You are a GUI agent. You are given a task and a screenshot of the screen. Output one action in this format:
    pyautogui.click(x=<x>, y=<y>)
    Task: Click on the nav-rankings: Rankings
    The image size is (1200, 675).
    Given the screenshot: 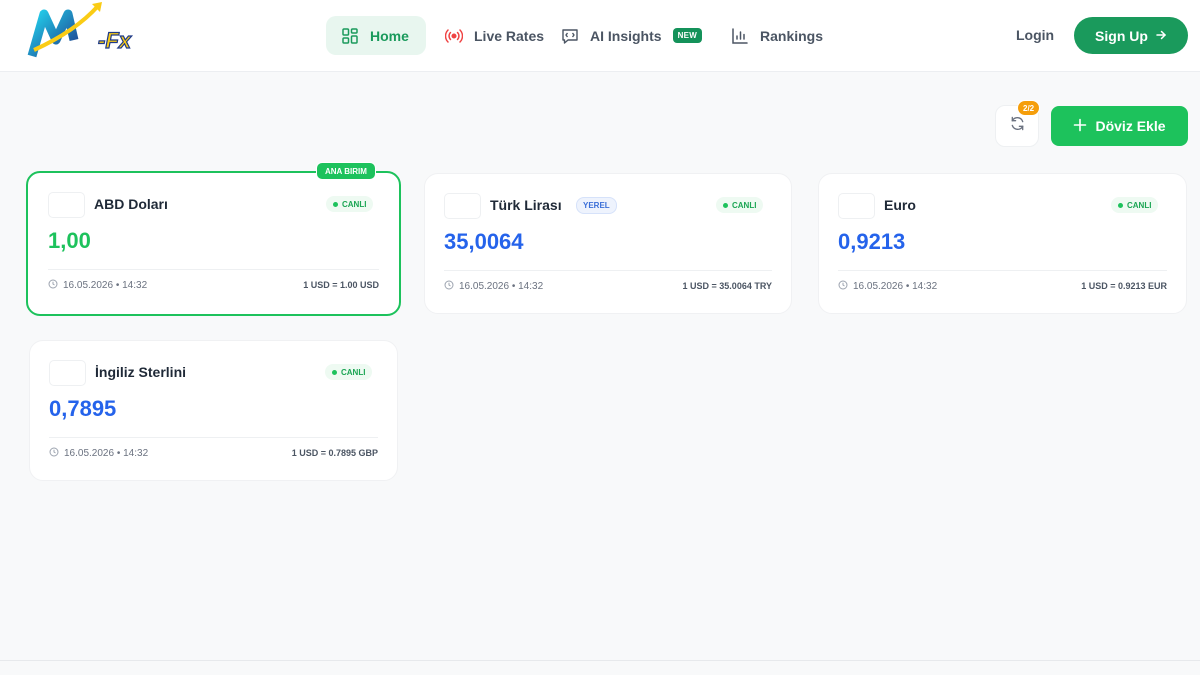 What is the action you would take?
    pyautogui.click(x=777, y=35)
    